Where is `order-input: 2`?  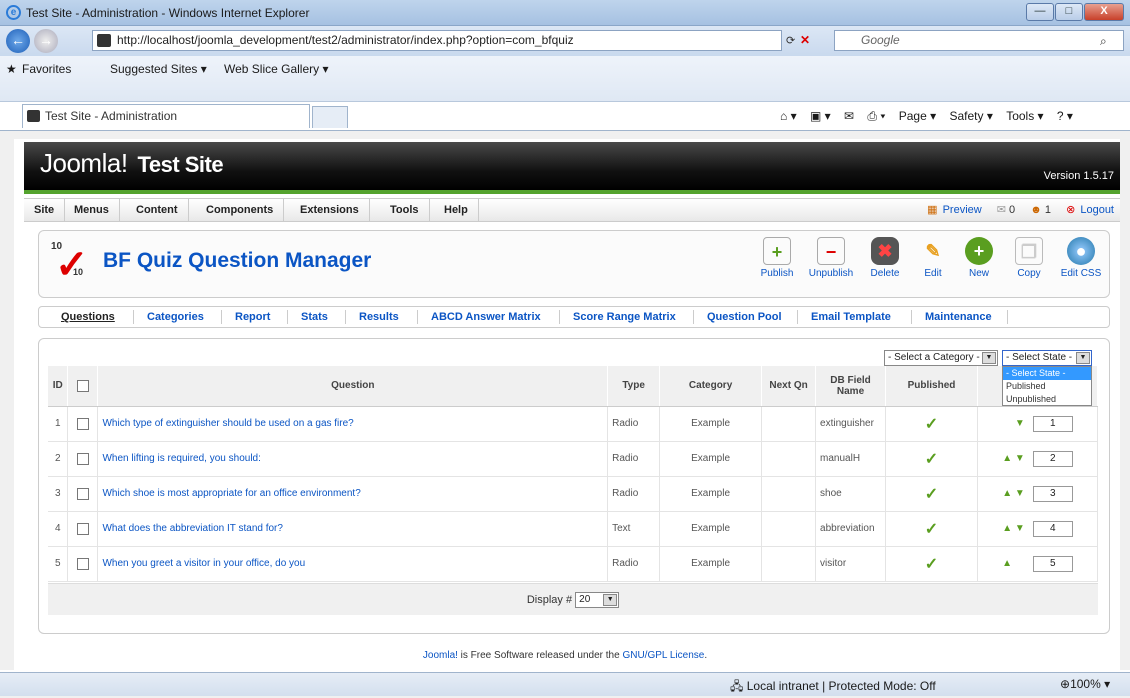 order-input: 2 is located at coordinates (1052, 458).